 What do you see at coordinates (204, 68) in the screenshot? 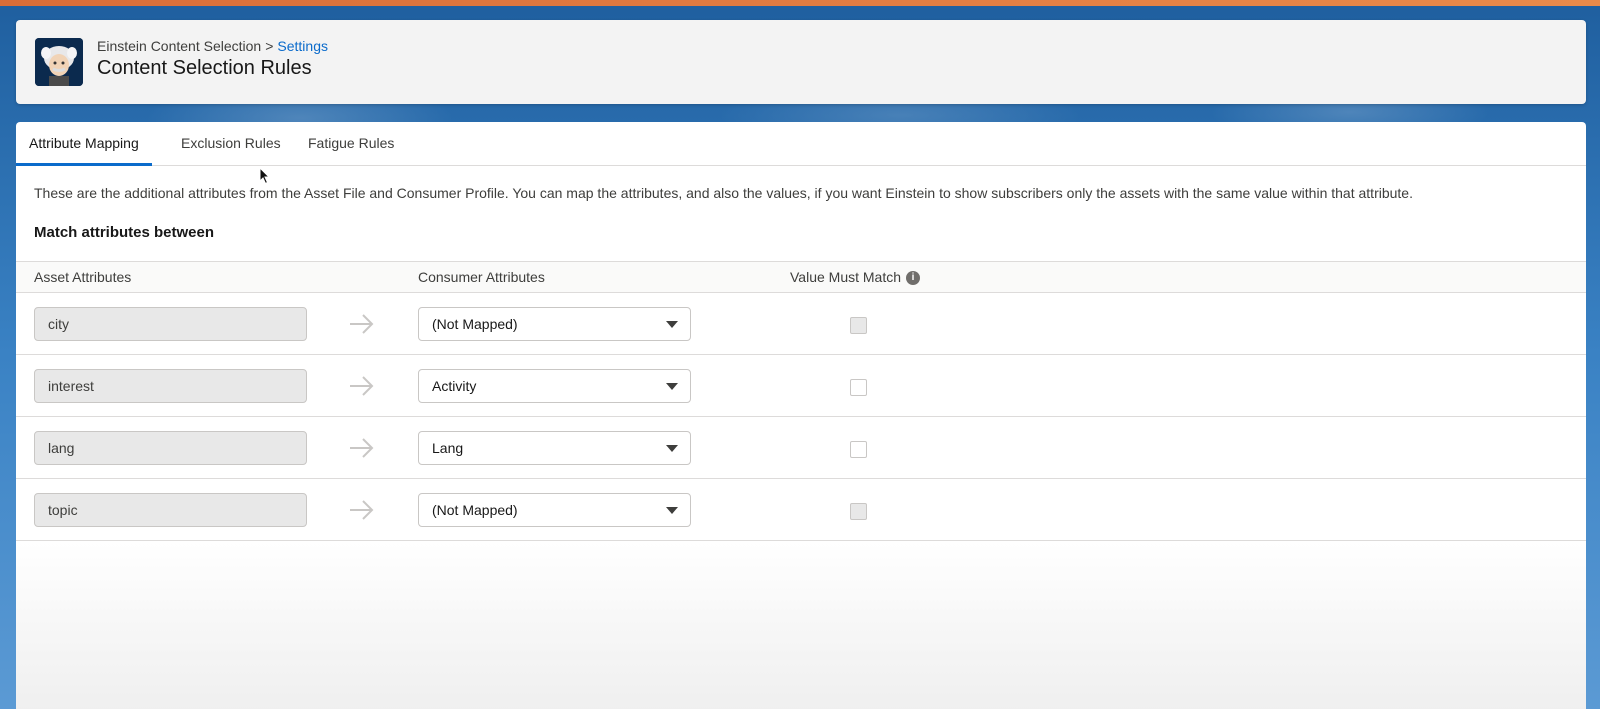
I see `page-title: Content Selection Rules` at bounding box center [204, 68].